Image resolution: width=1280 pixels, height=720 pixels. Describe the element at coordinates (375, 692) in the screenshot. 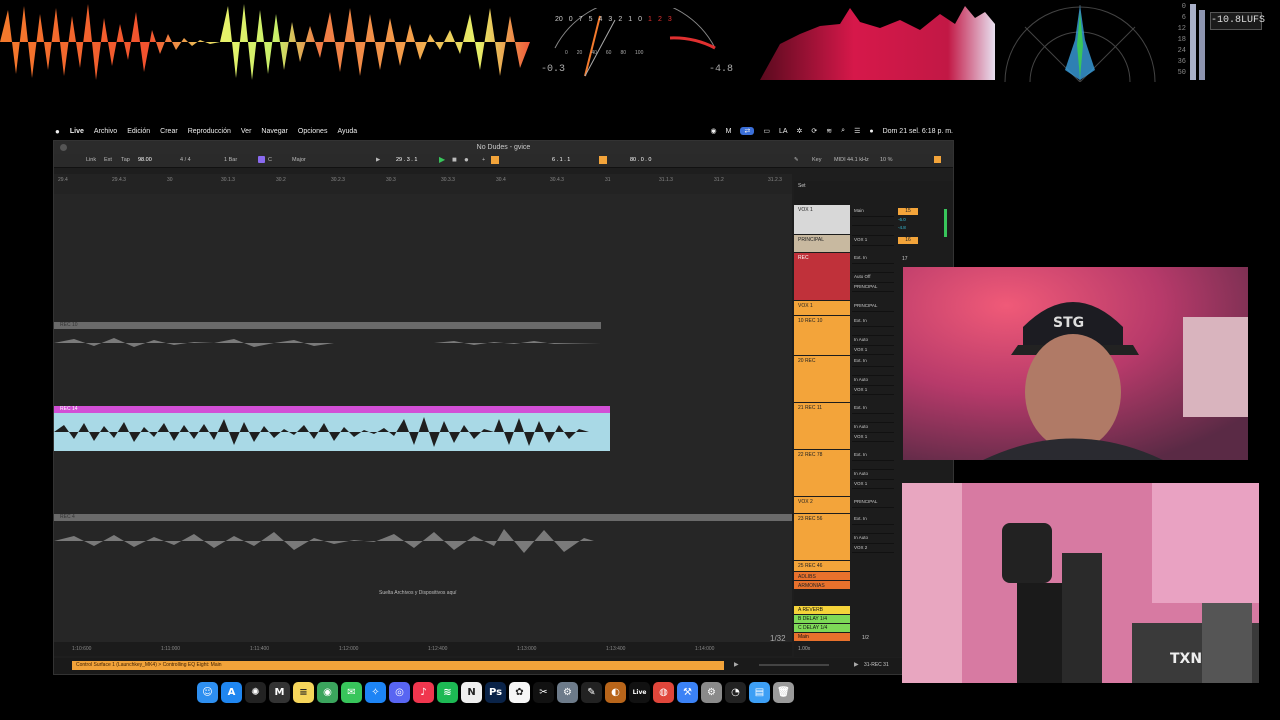

I see `safari-icon: ✧` at that location.